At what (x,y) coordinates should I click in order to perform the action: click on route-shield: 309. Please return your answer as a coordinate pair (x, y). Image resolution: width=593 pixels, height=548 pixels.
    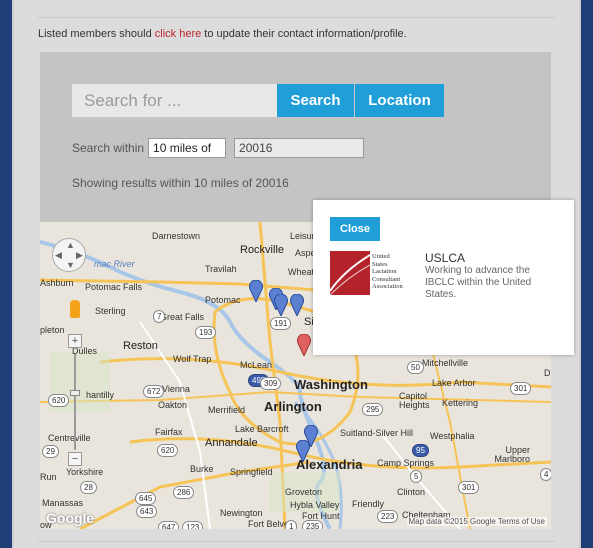
    Looking at the image, I should click on (271, 383).